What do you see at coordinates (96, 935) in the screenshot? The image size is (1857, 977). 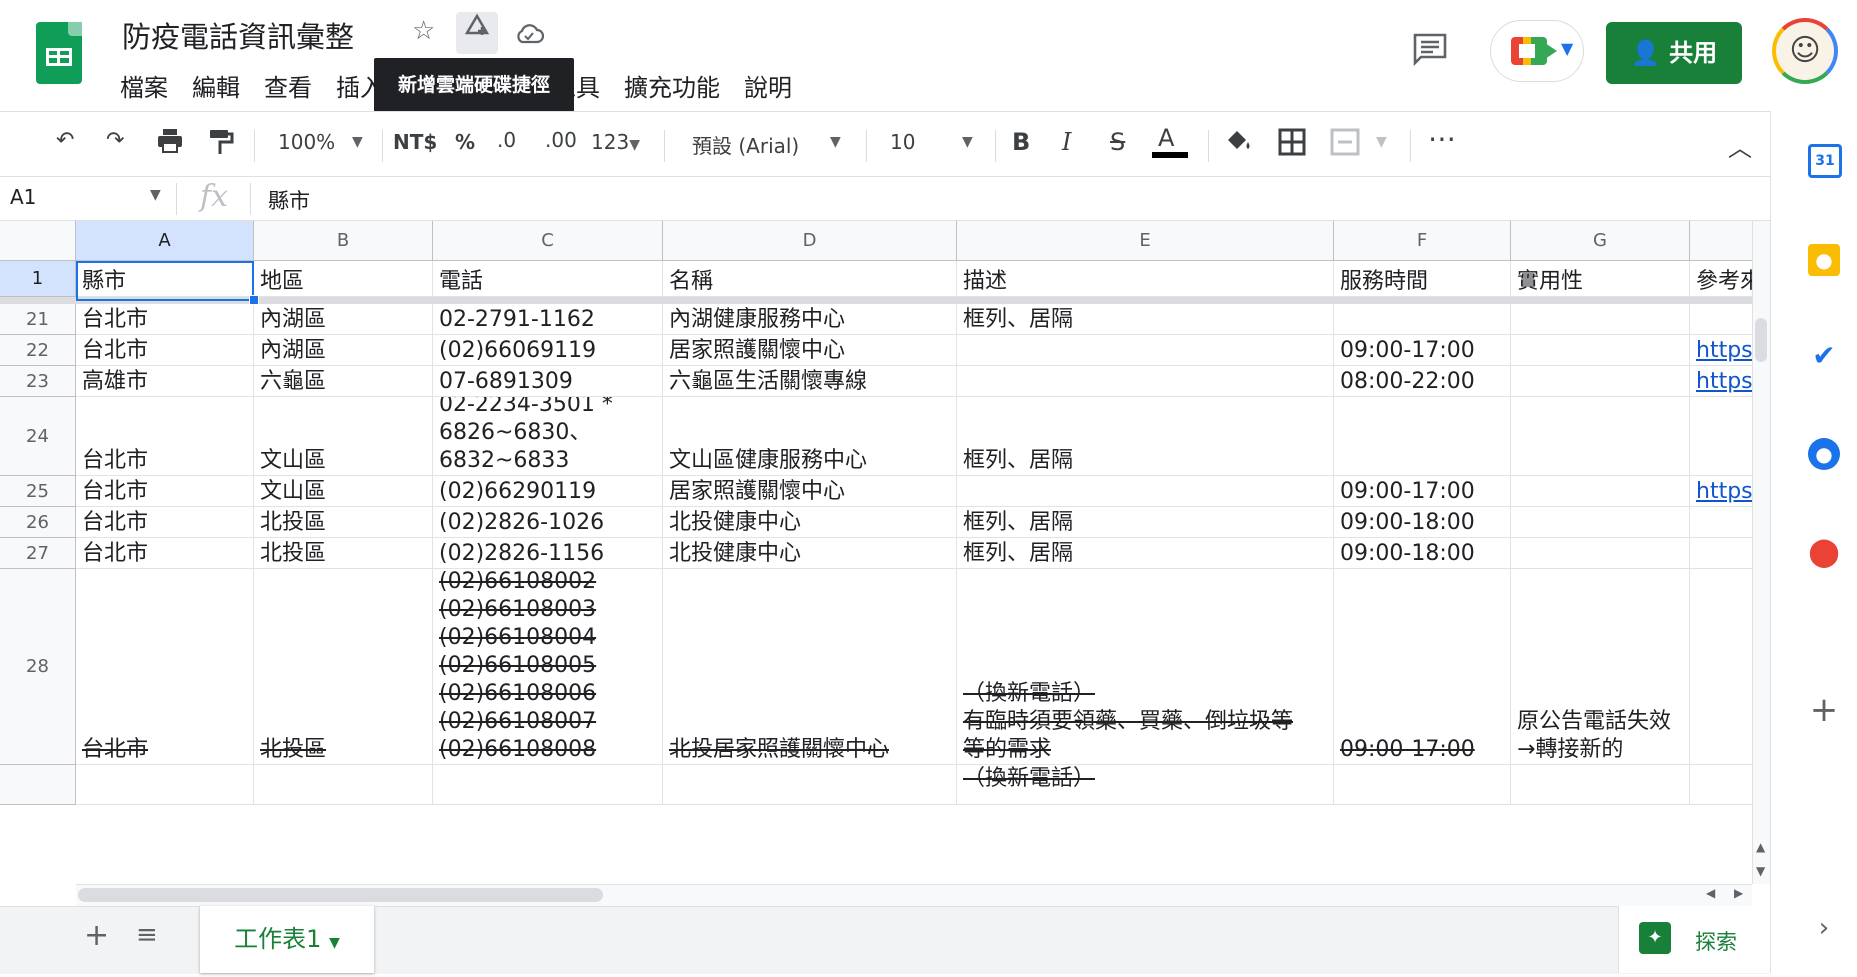 I see `add-sheet-icon: +` at bounding box center [96, 935].